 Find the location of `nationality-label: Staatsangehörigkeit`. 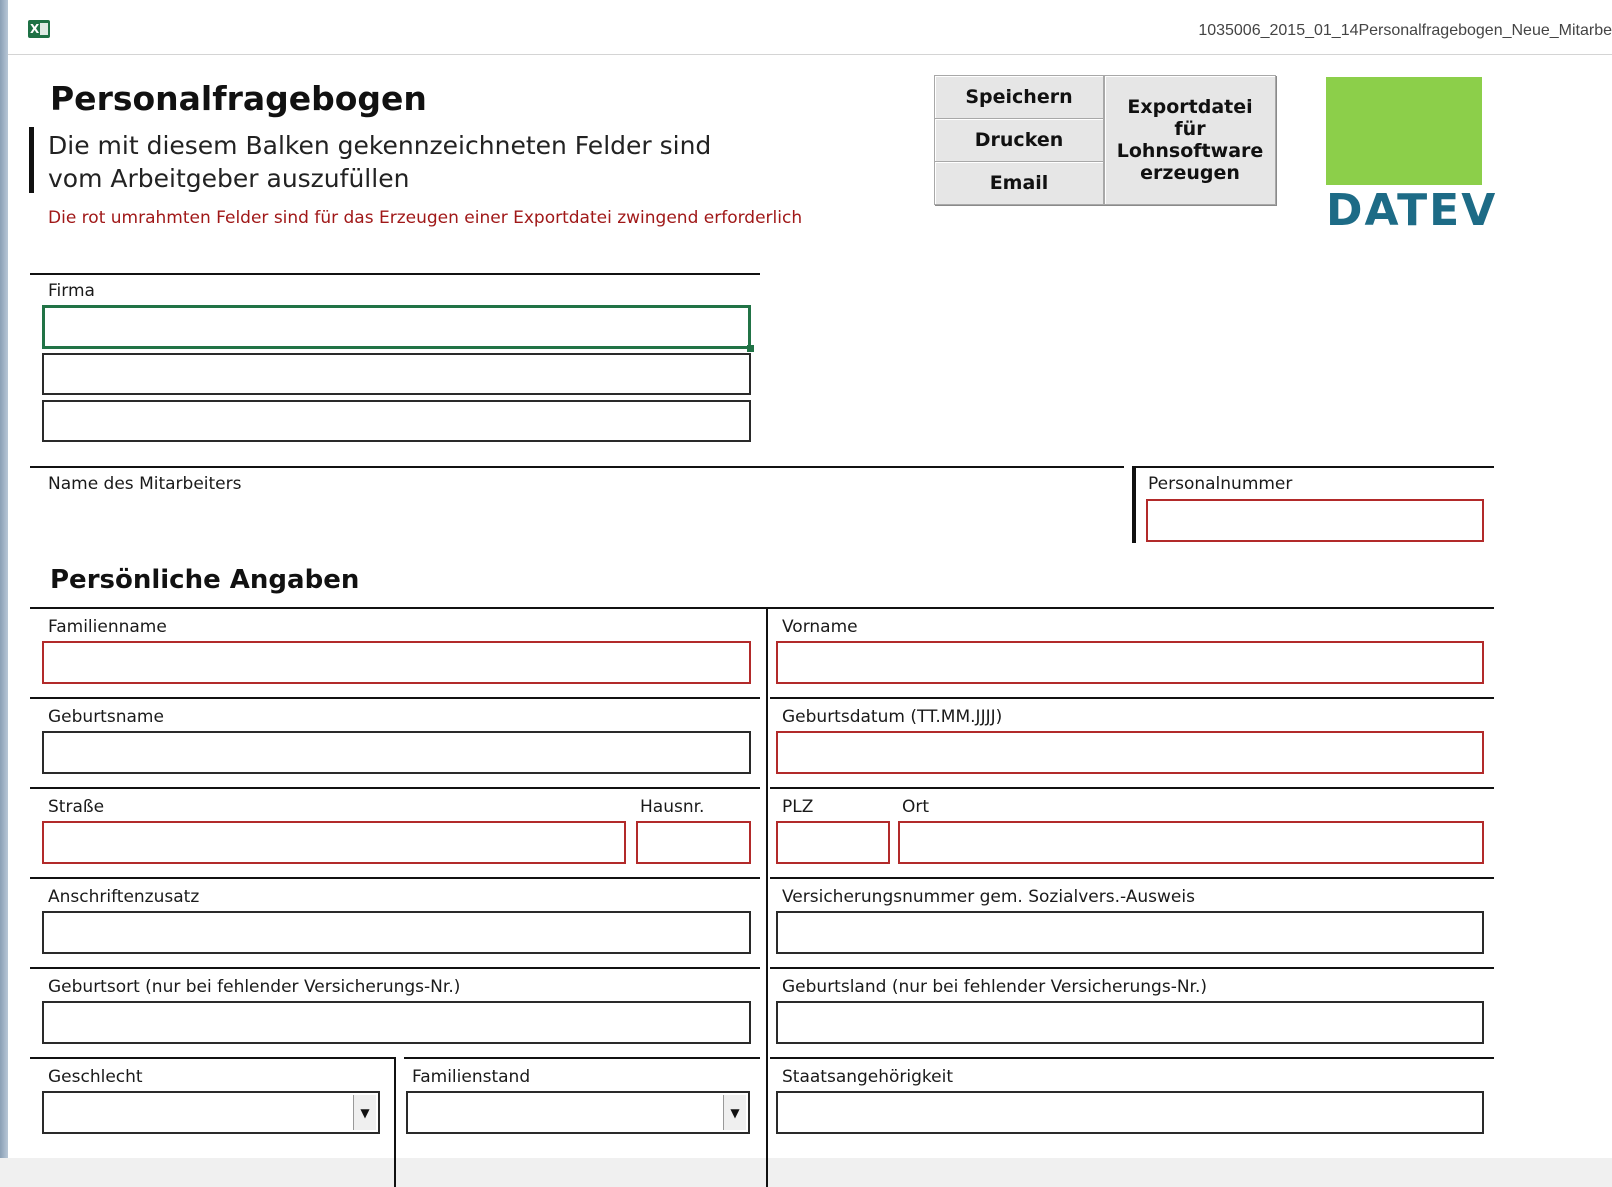

nationality-label: Staatsangehörigkeit is located at coordinates (868, 1077).